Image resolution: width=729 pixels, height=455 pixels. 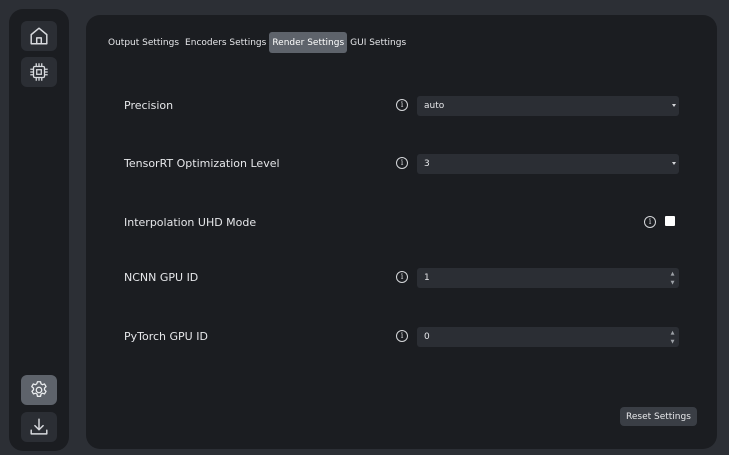 What do you see at coordinates (166, 336) in the screenshot?
I see `pytorch-gpu-label: PyTorch GPU ID` at bounding box center [166, 336].